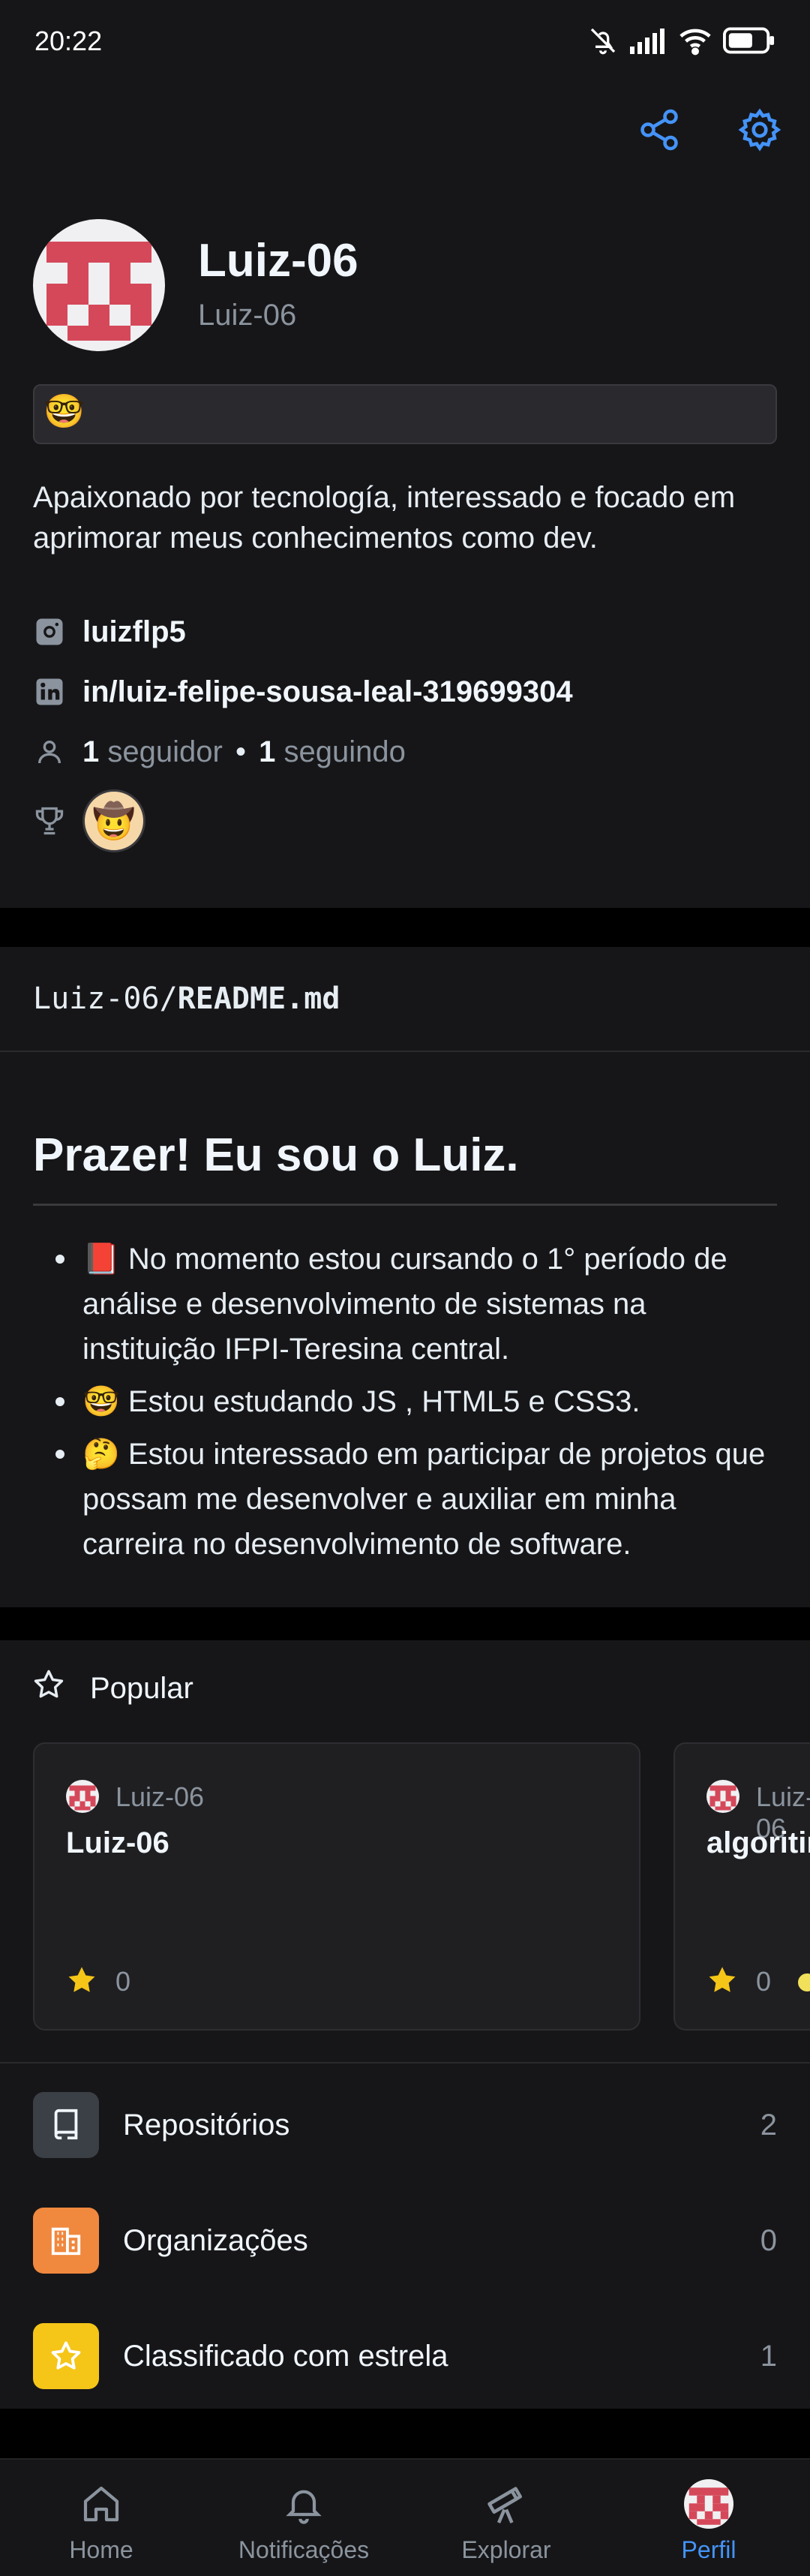  What do you see at coordinates (708, 2549) in the screenshot?
I see `nav-label: Perfil` at bounding box center [708, 2549].